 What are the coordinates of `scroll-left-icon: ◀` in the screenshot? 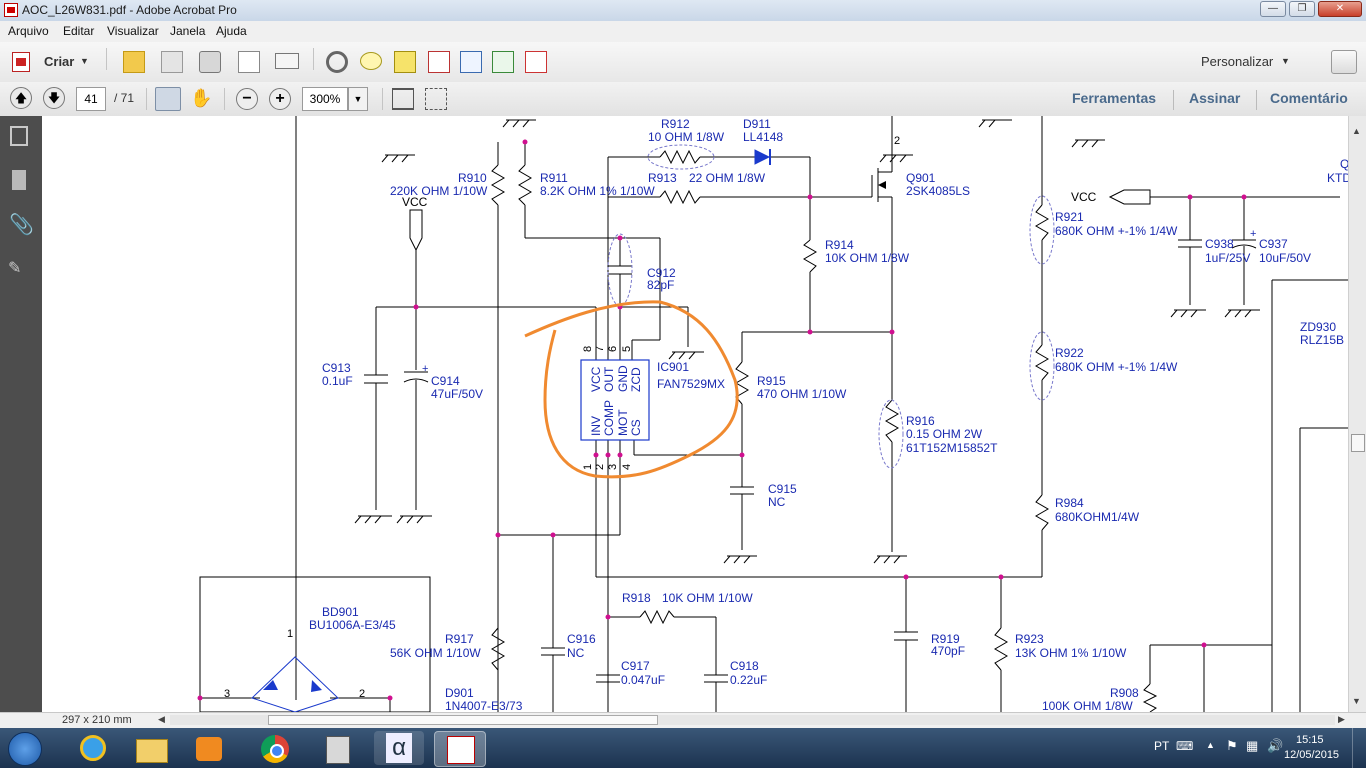 It's located at (161, 719).